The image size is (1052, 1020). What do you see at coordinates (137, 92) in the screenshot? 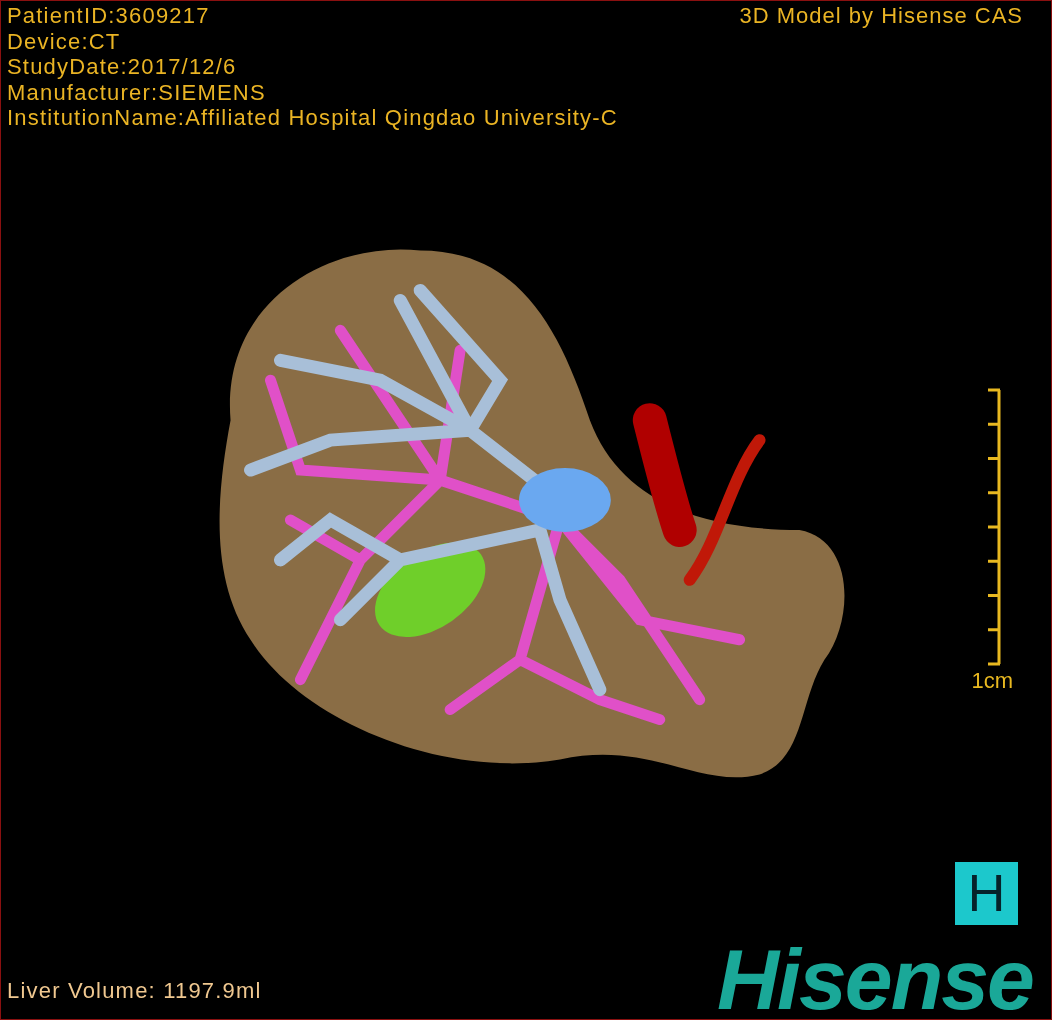
I see `info-line: Manufacturer:SIEMENS` at bounding box center [137, 92].